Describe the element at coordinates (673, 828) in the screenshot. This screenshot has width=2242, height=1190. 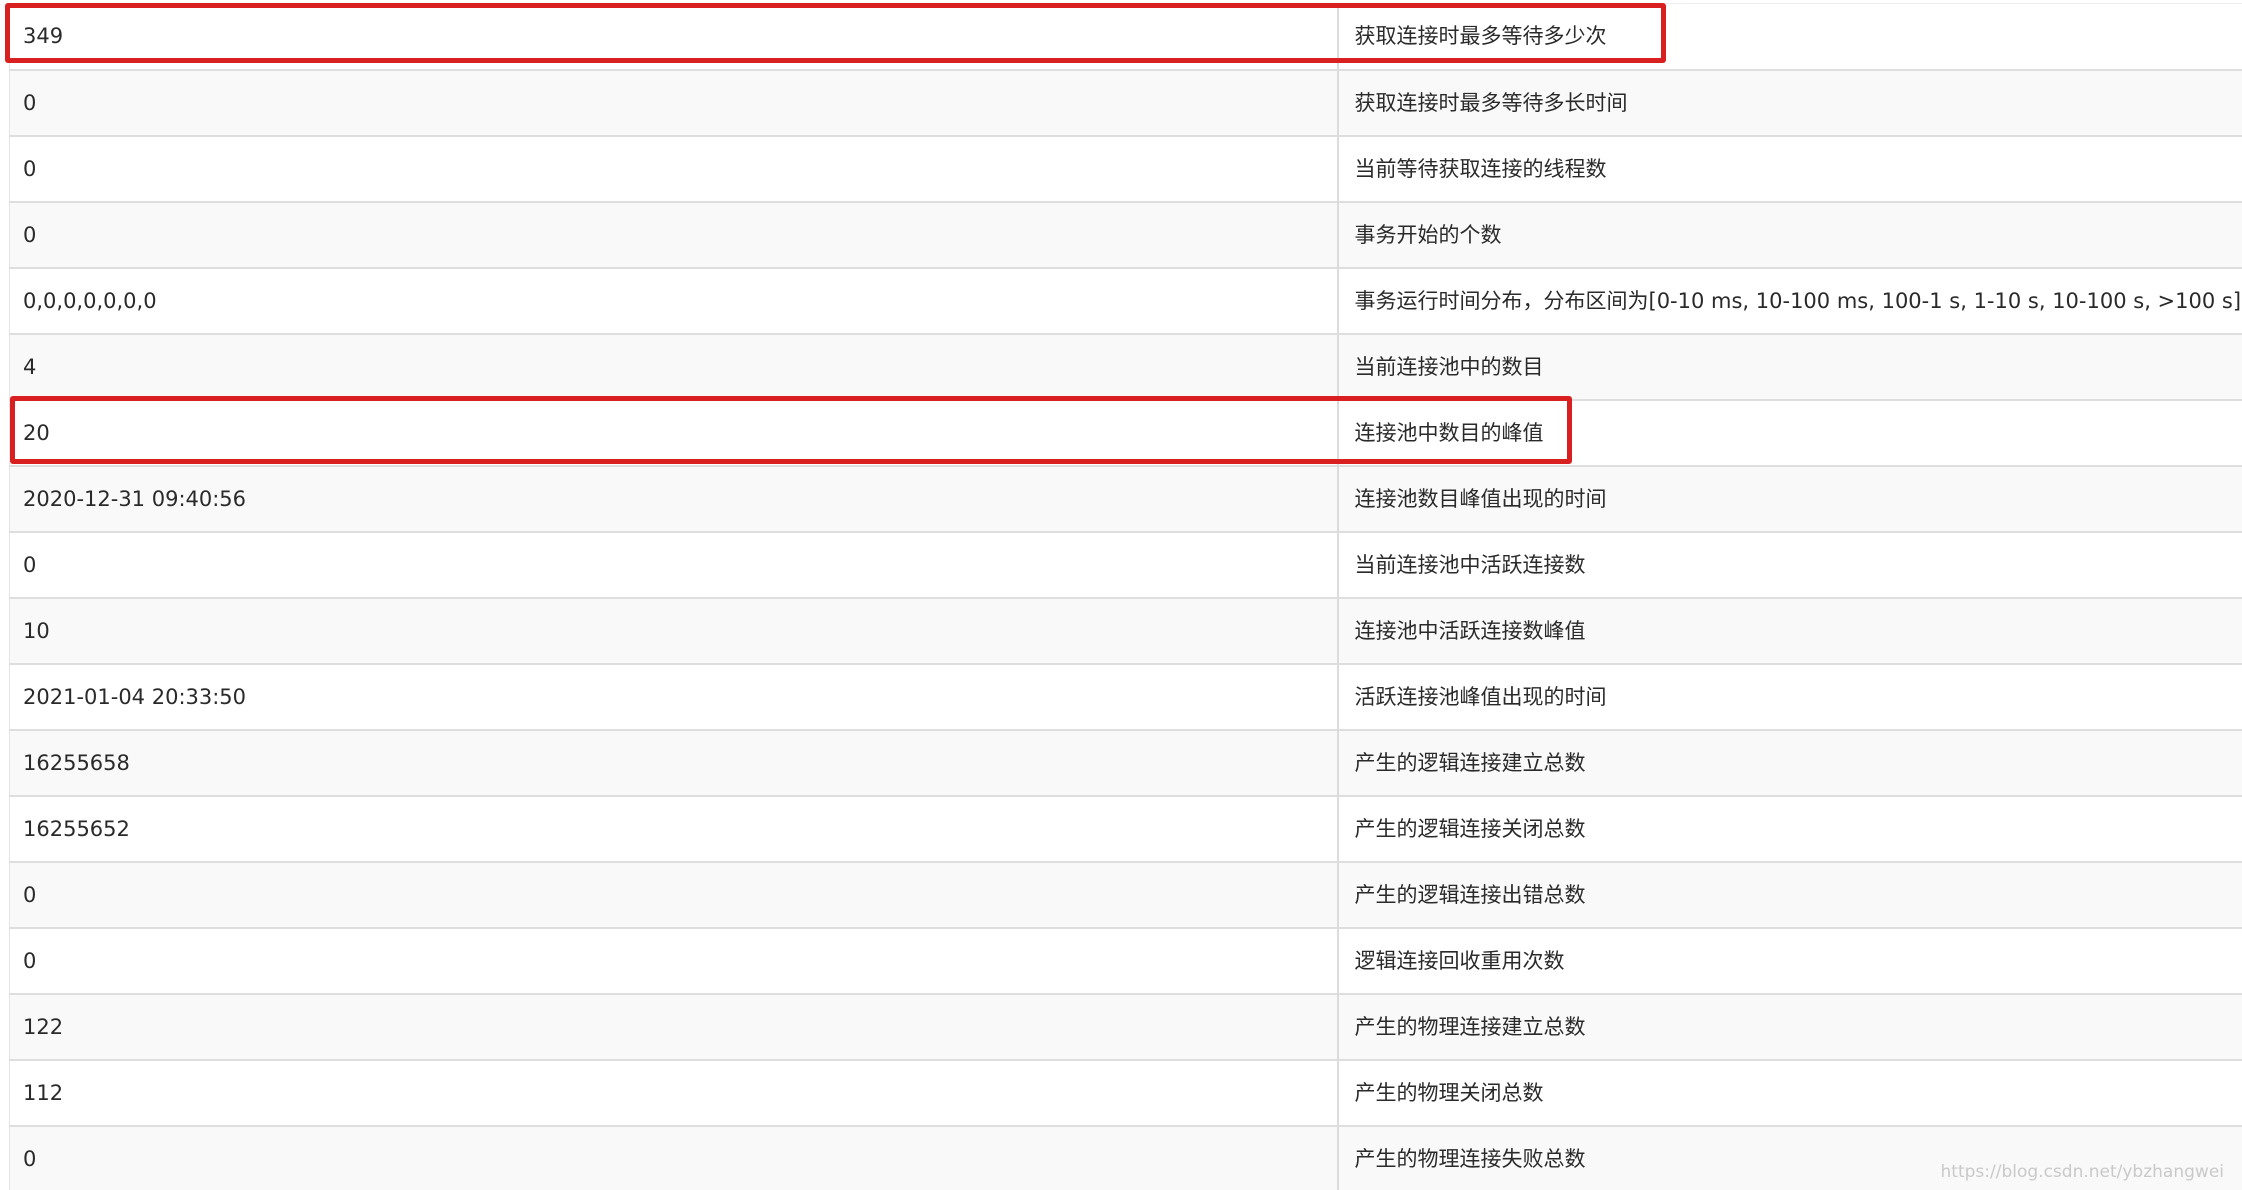
I see `stat-value: 16255652` at that location.